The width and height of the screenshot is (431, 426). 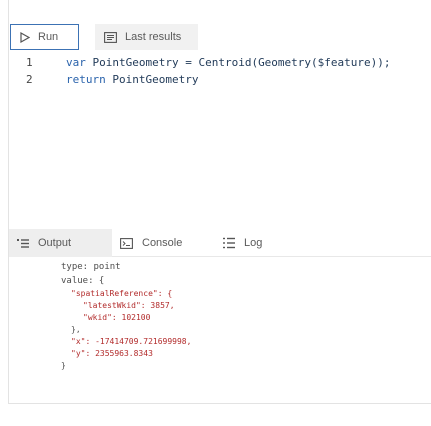 What do you see at coordinates (55, 243) in the screenshot?
I see `tab-output-label: Output` at bounding box center [55, 243].